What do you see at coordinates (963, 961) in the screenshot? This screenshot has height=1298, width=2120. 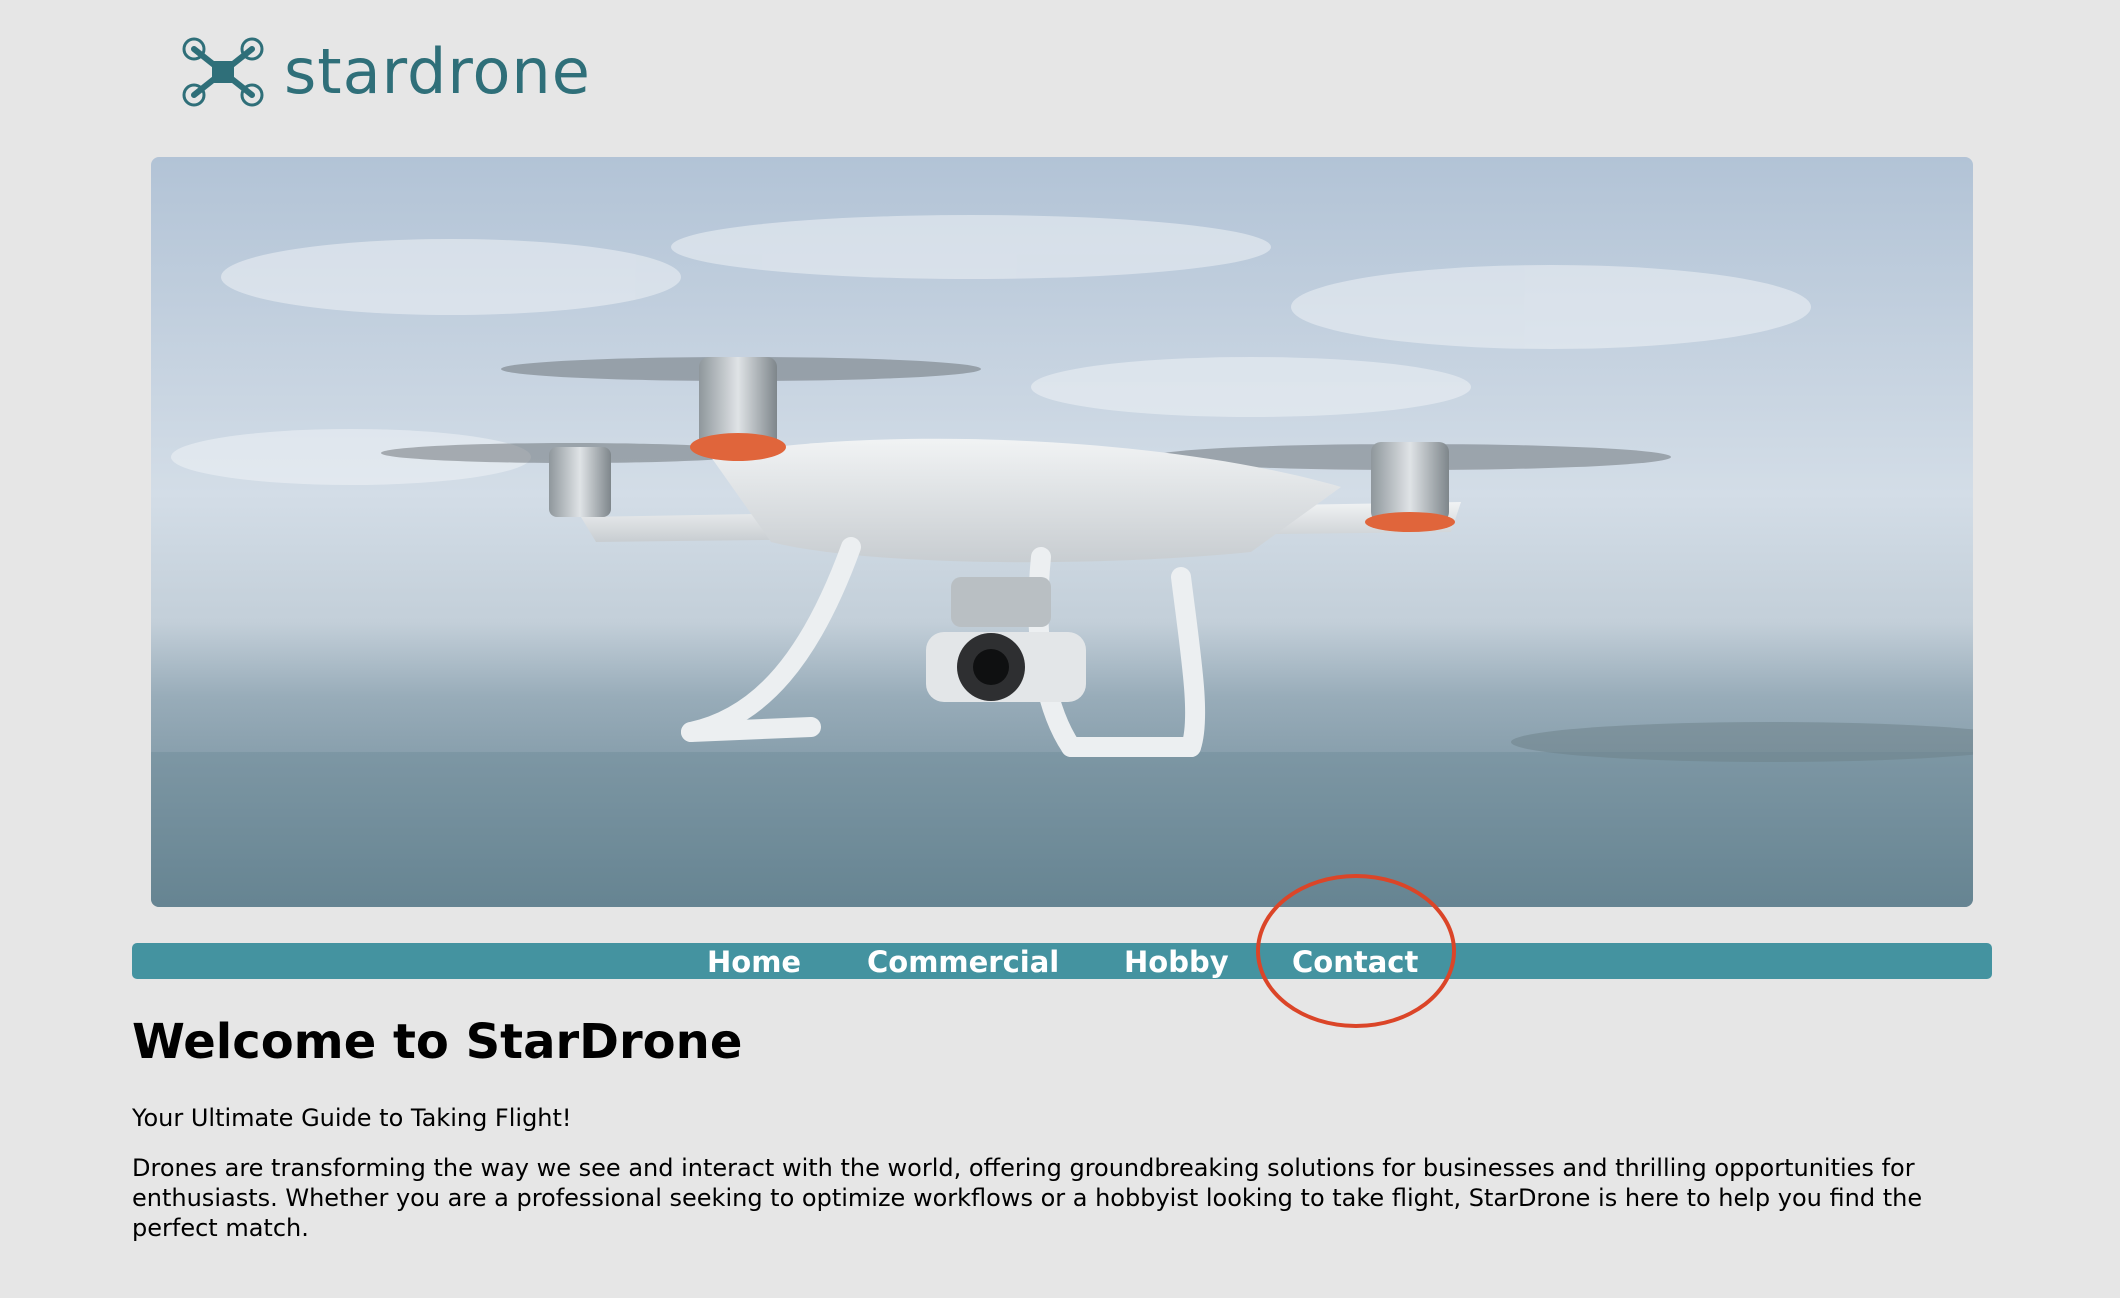 I see `nav-item-commercial: Commercial` at bounding box center [963, 961].